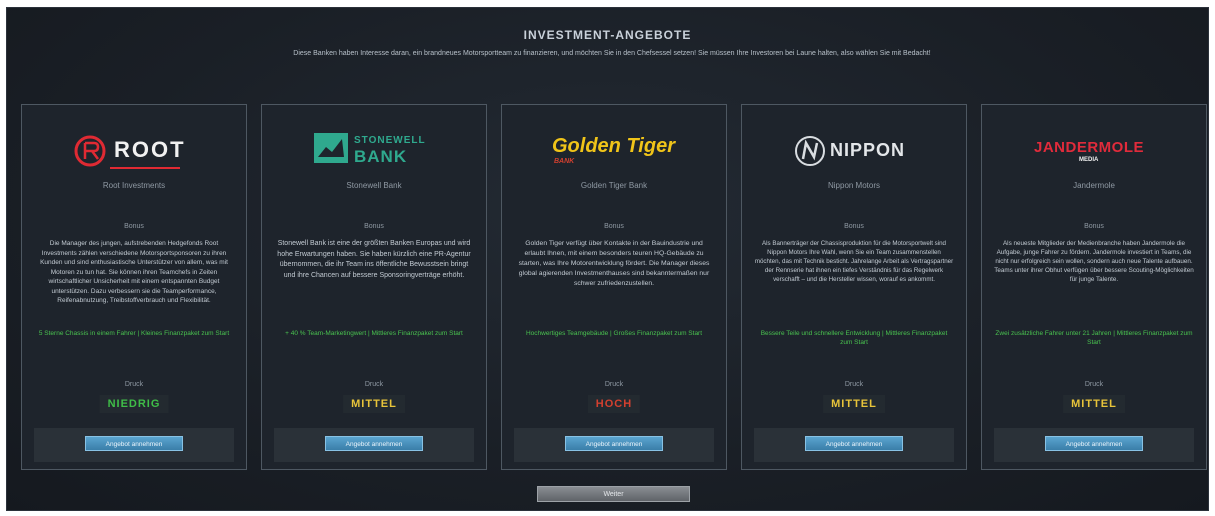 The width and height of the screenshot is (1215, 516). Describe the element at coordinates (614, 185) in the screenshot. I see `bank-name: Golden Tiger Bank` at that location.